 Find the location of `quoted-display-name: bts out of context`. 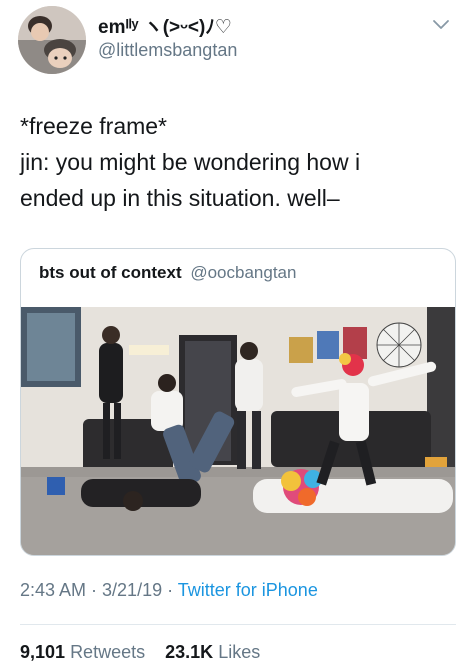

quoted-display-name: bts out of context is located at coordinates (110, 272).